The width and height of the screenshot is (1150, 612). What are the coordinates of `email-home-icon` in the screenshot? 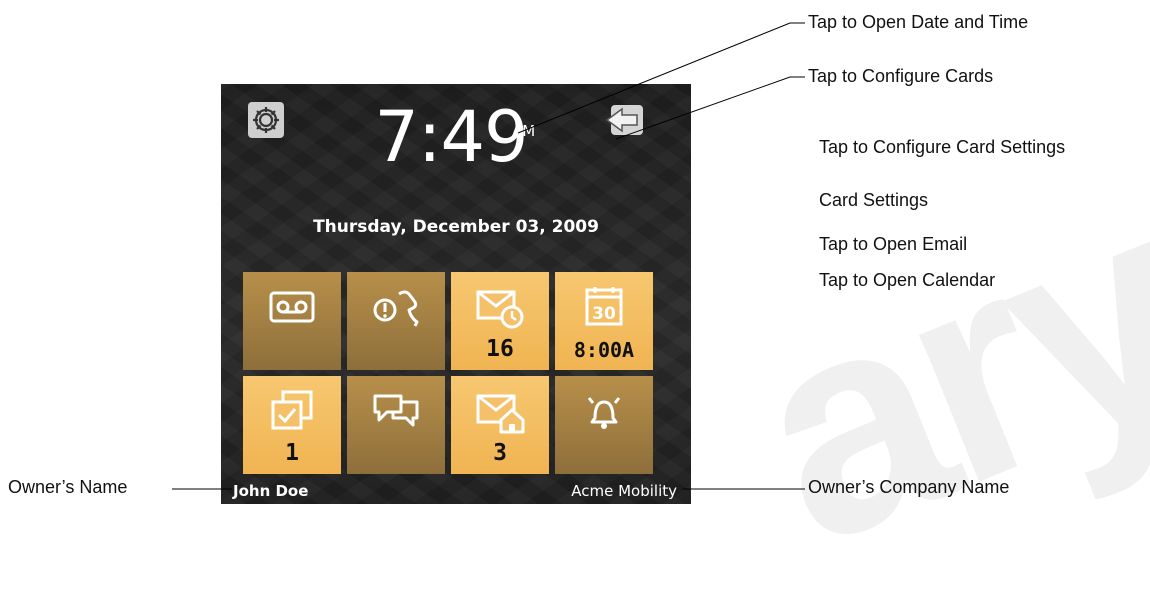 It's located at (500, 414).